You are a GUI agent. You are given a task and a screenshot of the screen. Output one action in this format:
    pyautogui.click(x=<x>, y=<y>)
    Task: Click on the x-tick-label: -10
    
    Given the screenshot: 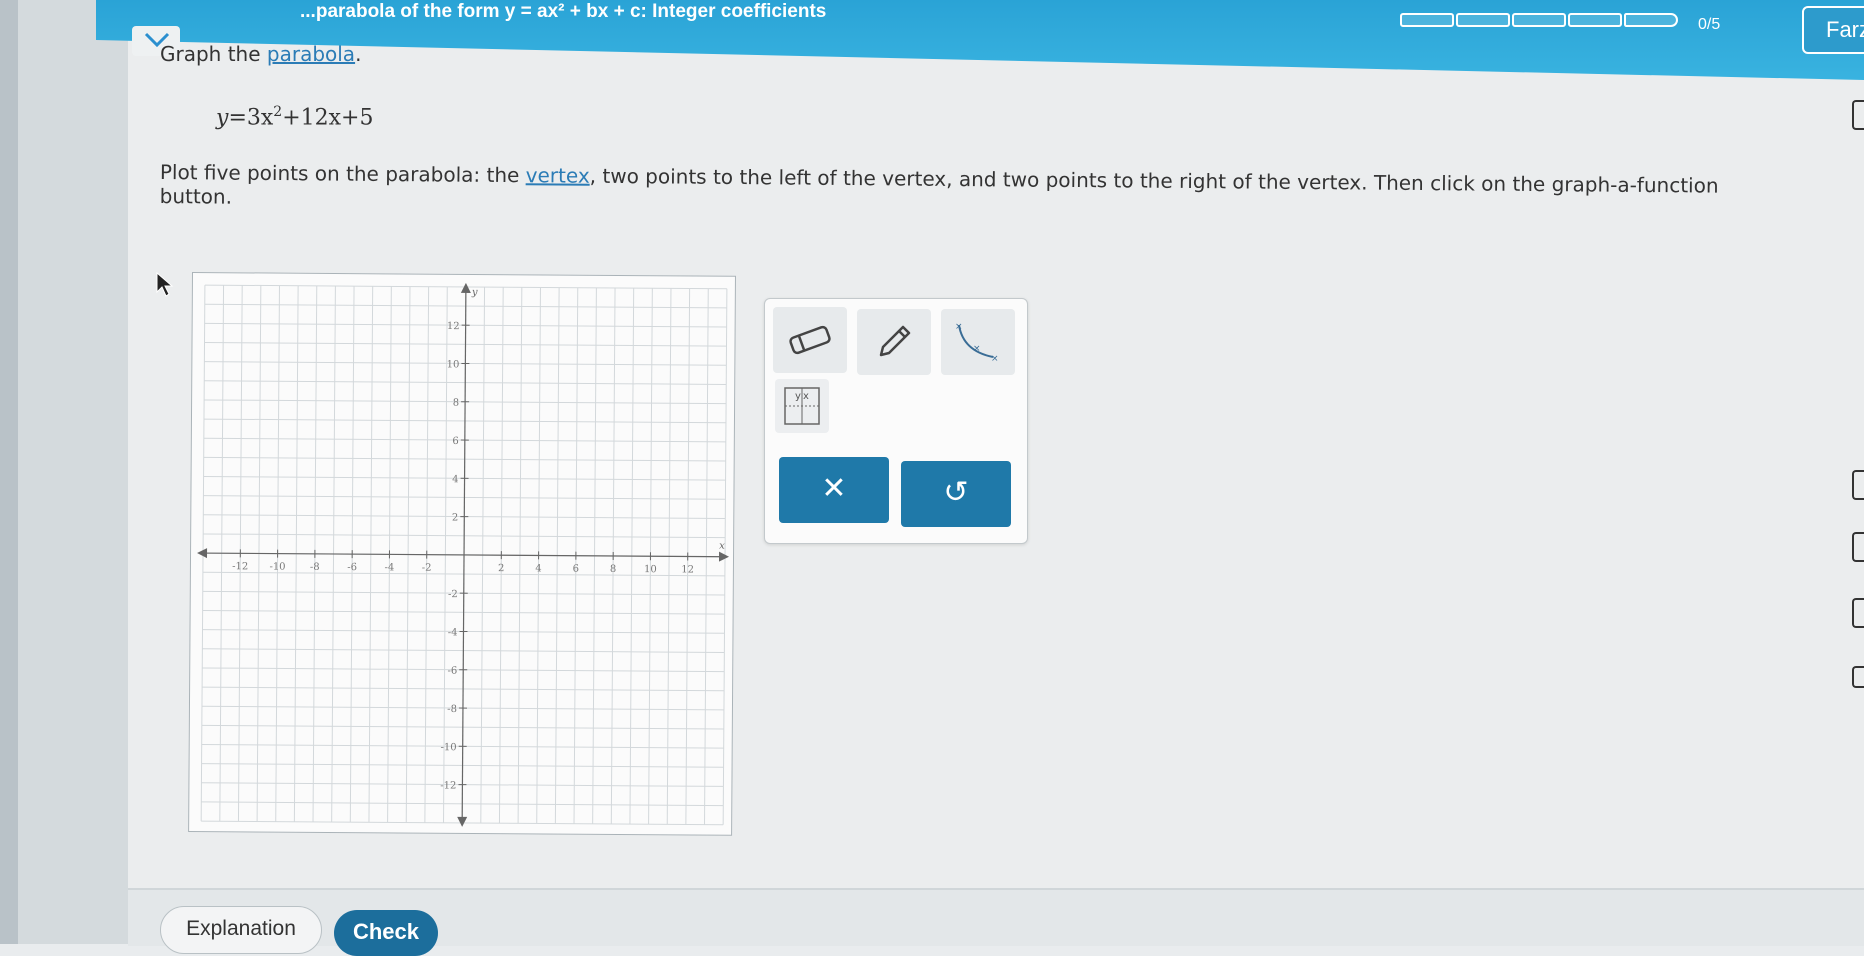 What is the action you would take?
    pyautogui.click(x=277, y=567)
    